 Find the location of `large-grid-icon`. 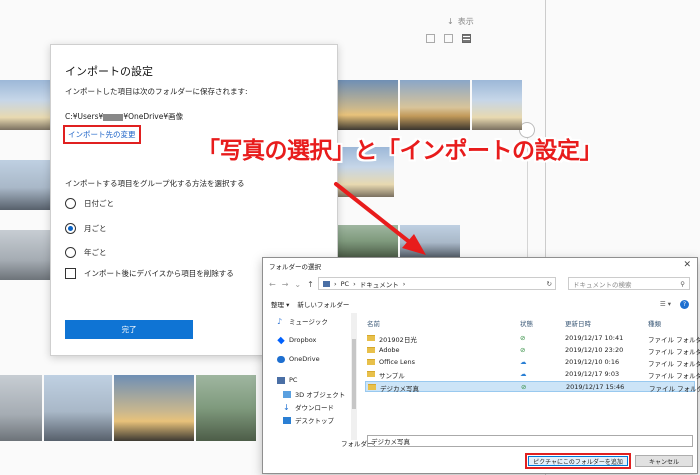

large-grid-icon is located at coordinates (430, 38).